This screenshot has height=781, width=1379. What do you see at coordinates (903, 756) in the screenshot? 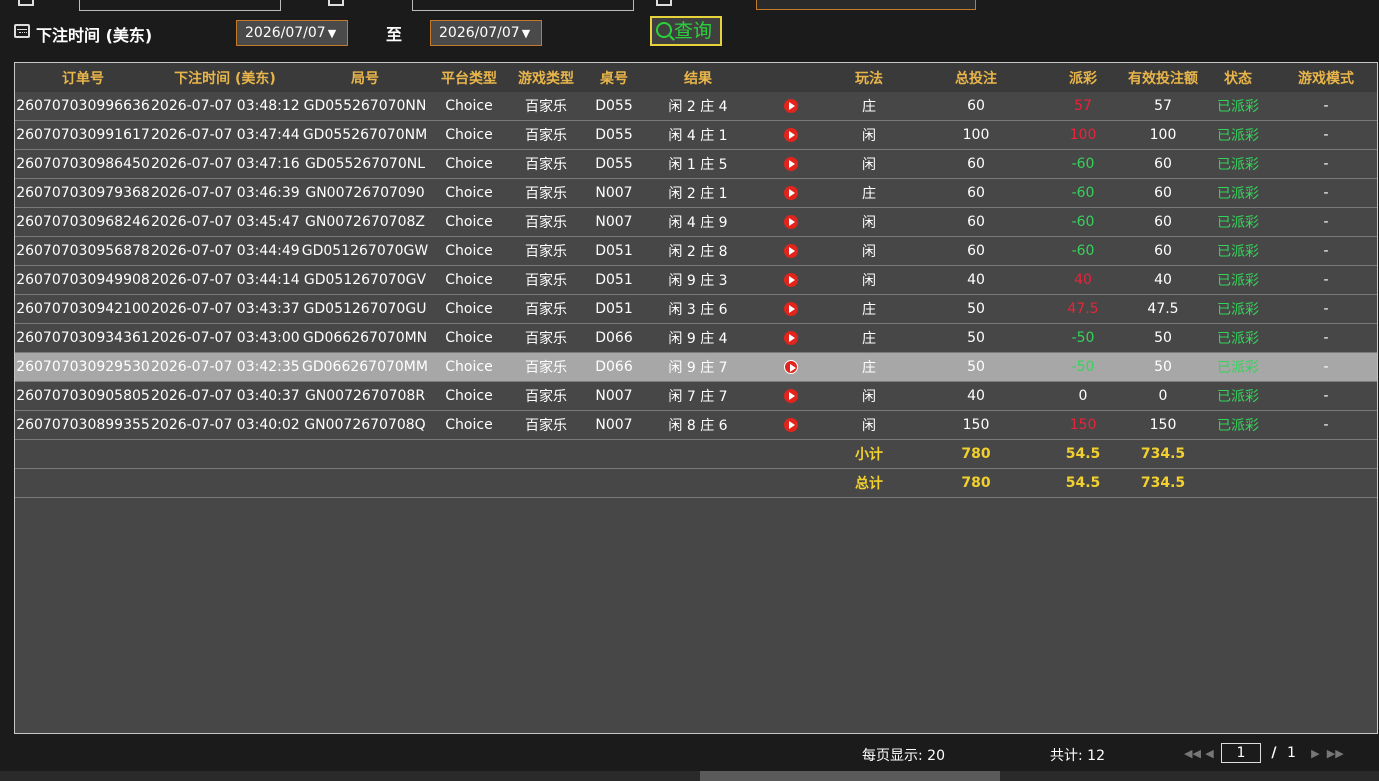
I see `page-size-label: 每页显示: 20` at bounding box center [903, 756].